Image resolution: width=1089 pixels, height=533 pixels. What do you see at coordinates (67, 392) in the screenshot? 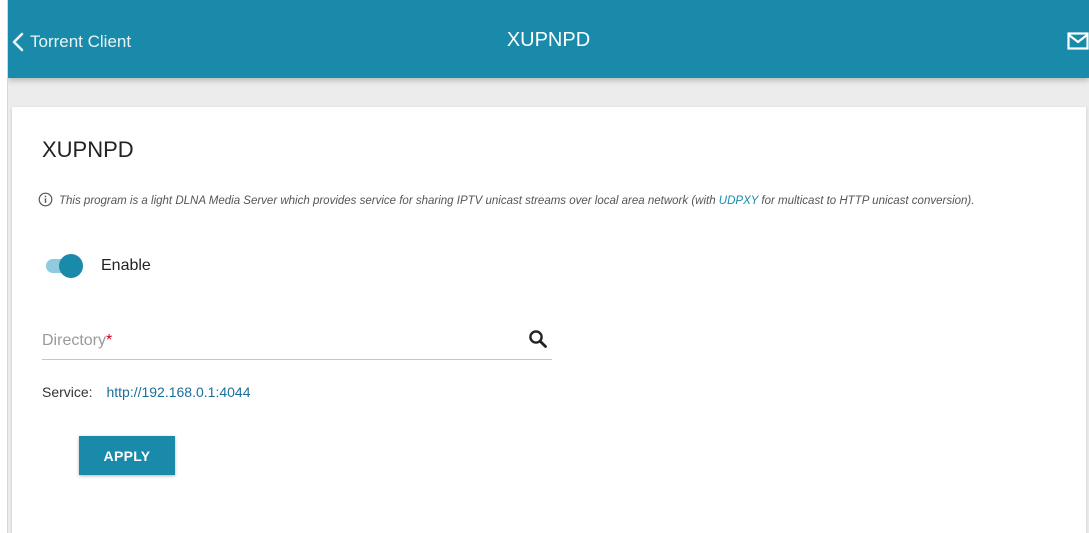
I see `service-label: Service:` at bounding box center [67, 392].